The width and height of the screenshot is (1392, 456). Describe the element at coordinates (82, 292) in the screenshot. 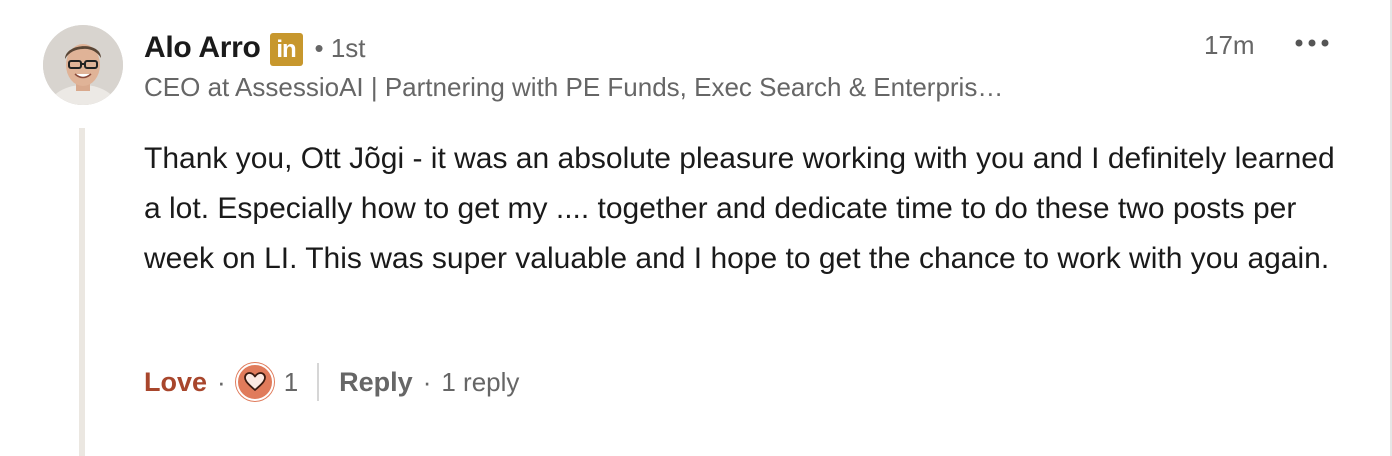

I see `reply-thread-line` at that location.